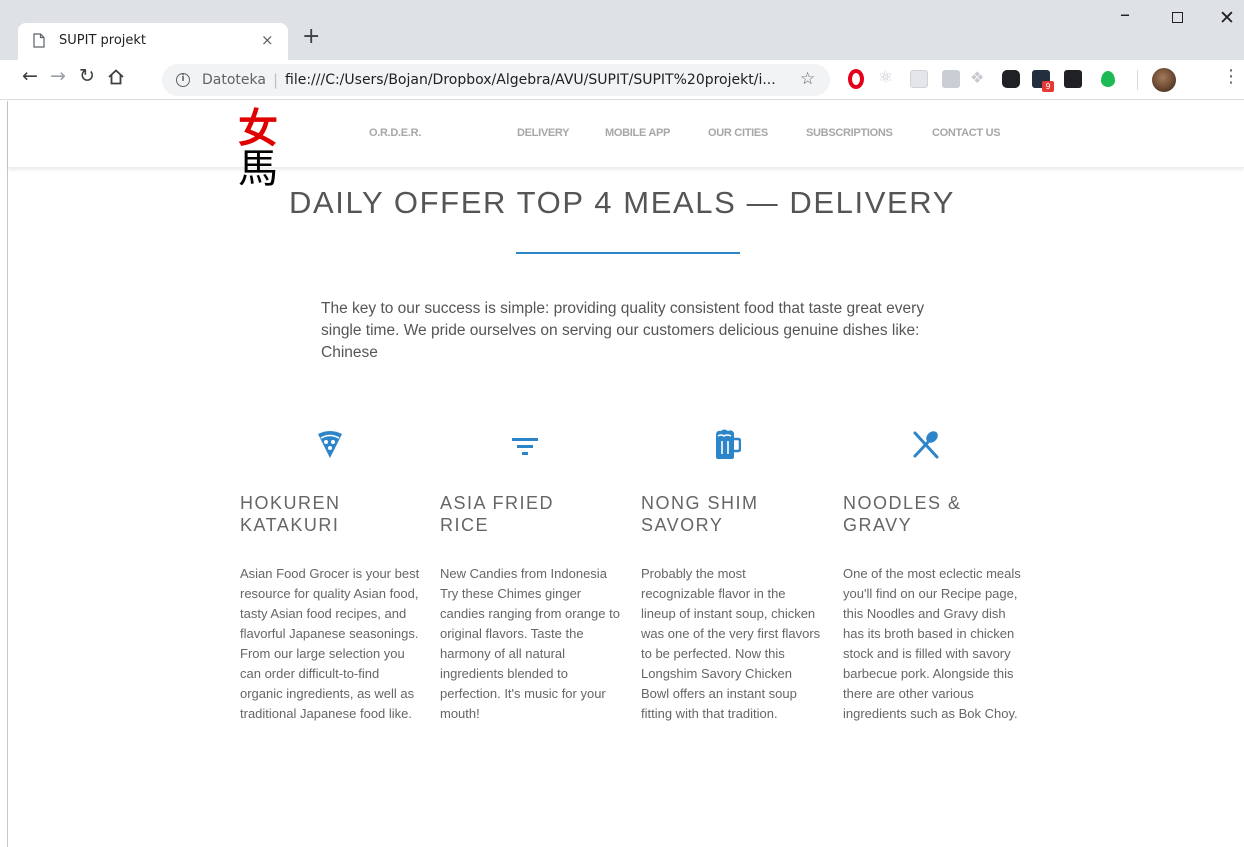 The height and width of the screenshot is (847, 1244). I want to click on meal-title: NOODLES & GRAVY, so click(902, 514).